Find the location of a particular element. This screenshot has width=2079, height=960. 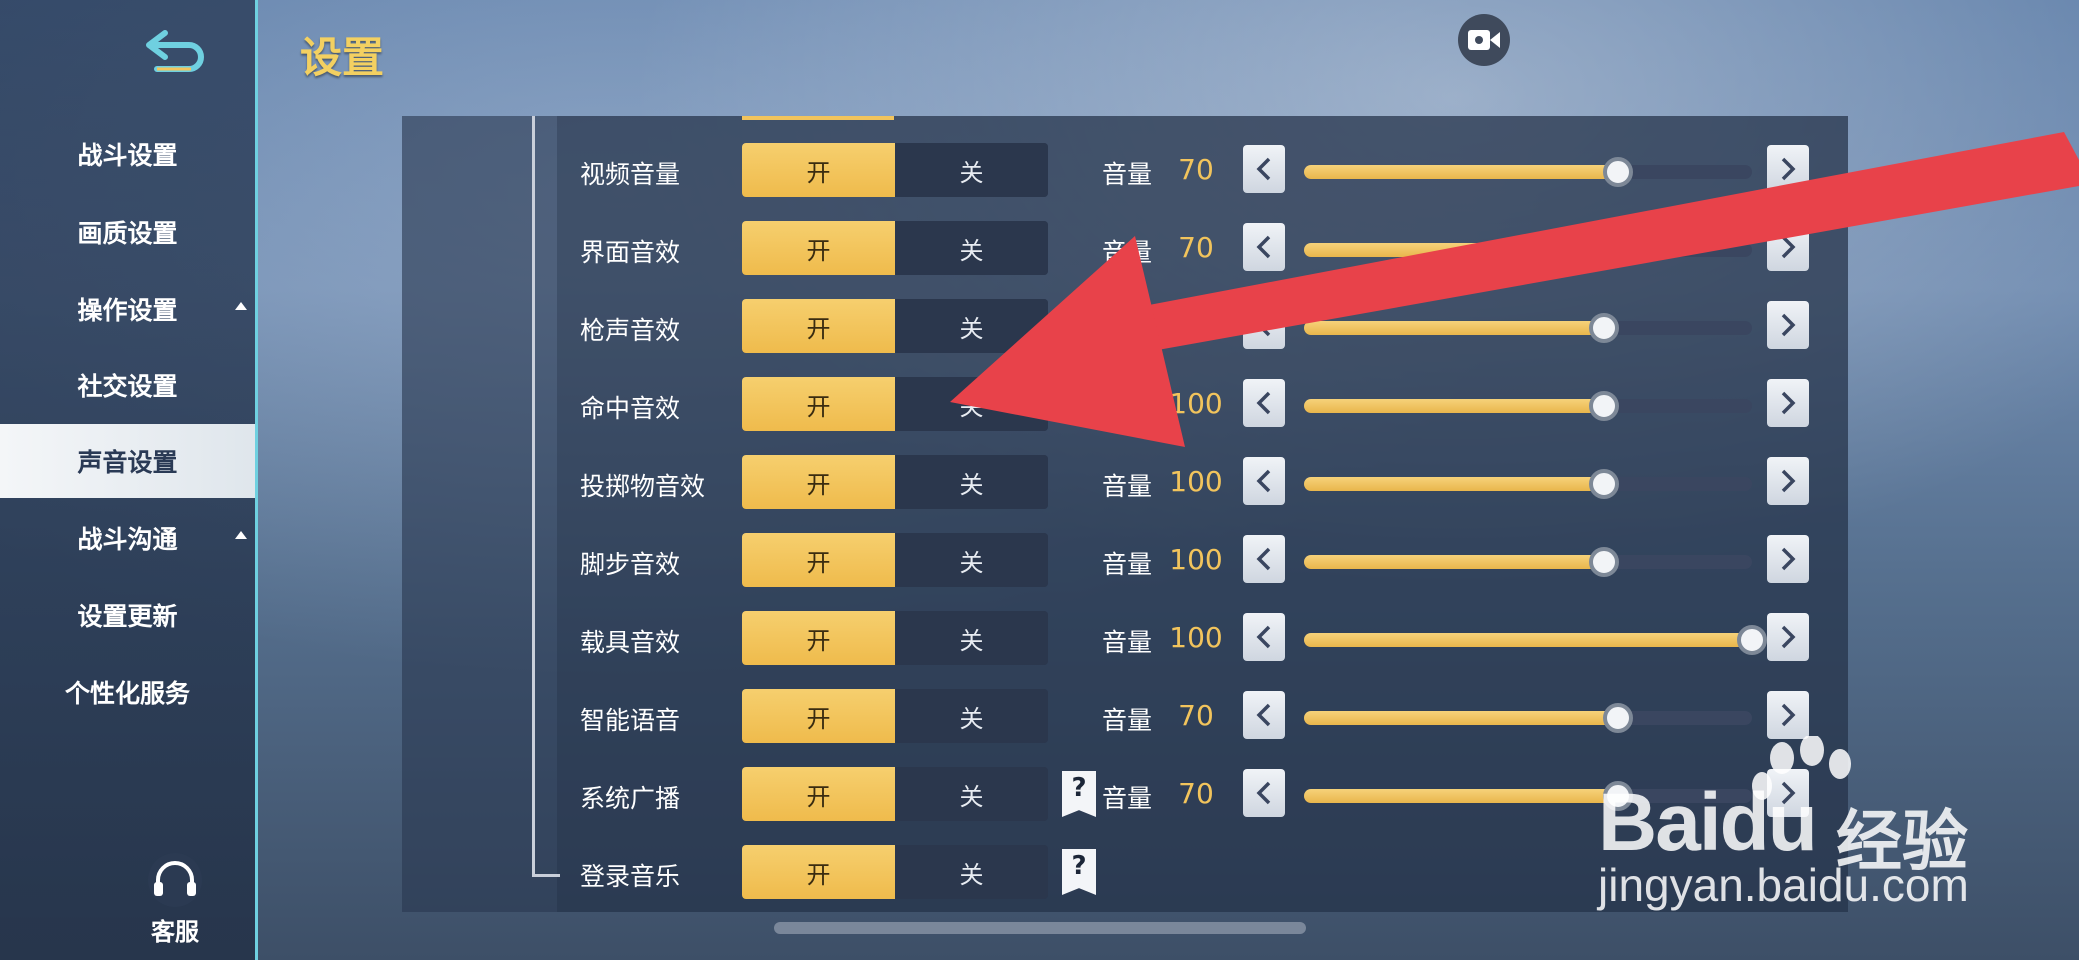

customer-service-label: 客服 is located at coordinates (175, 932).